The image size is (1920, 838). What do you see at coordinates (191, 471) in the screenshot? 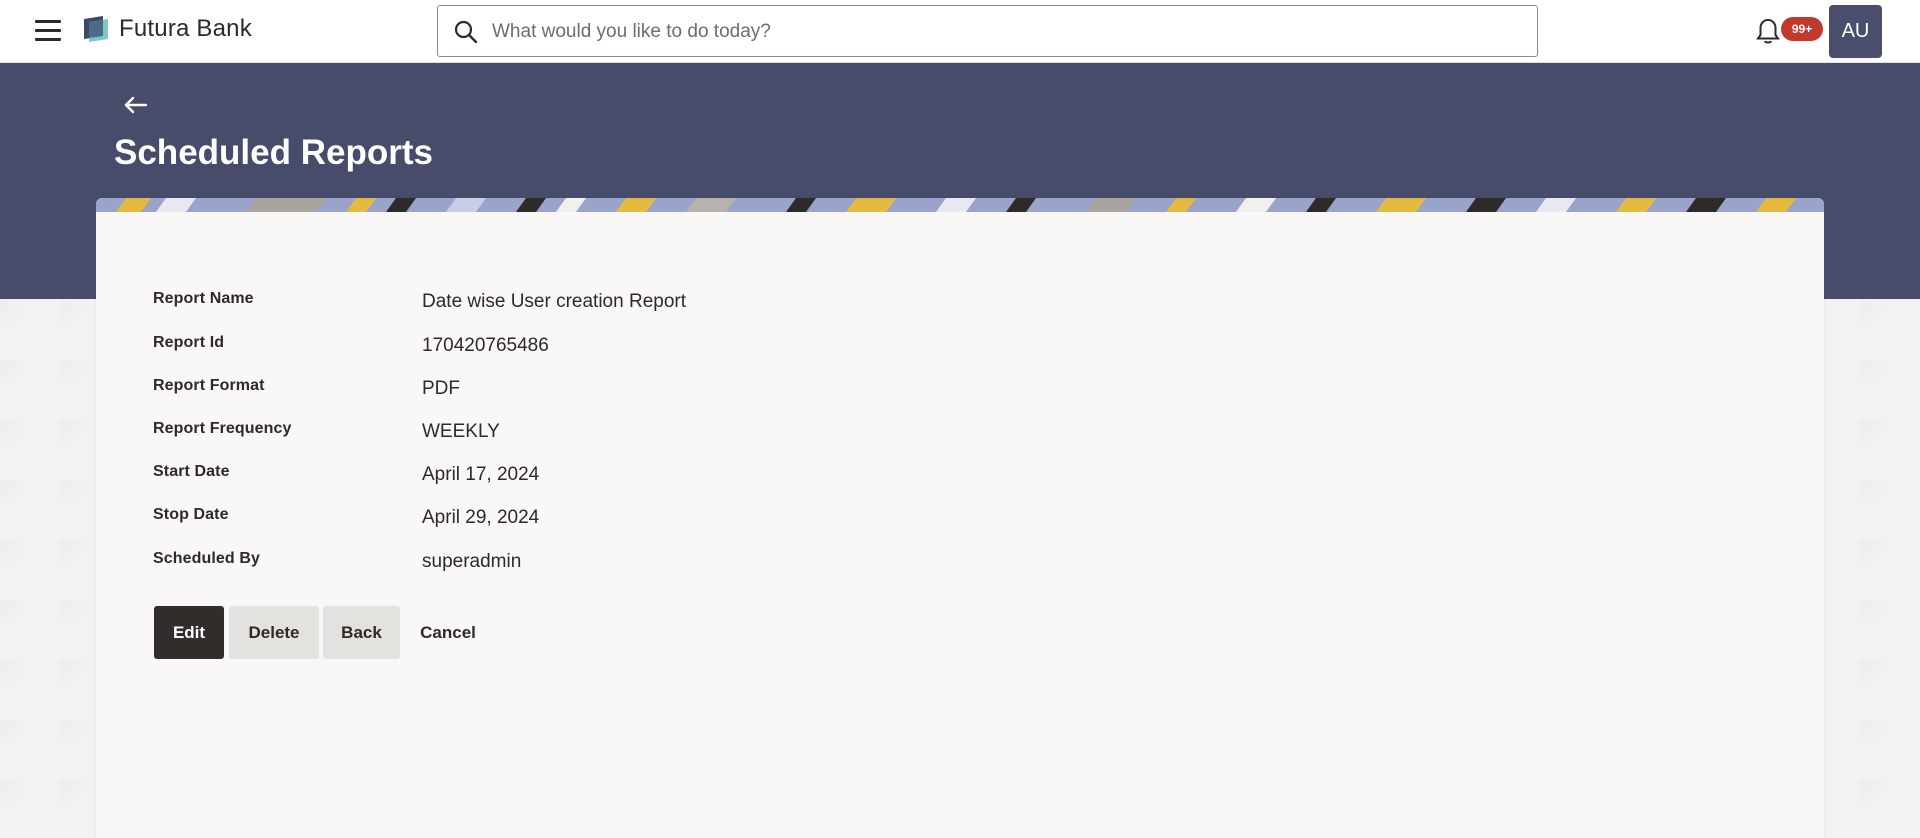
I see `start-date-label: Start Date` at bounding box center [191, 471].